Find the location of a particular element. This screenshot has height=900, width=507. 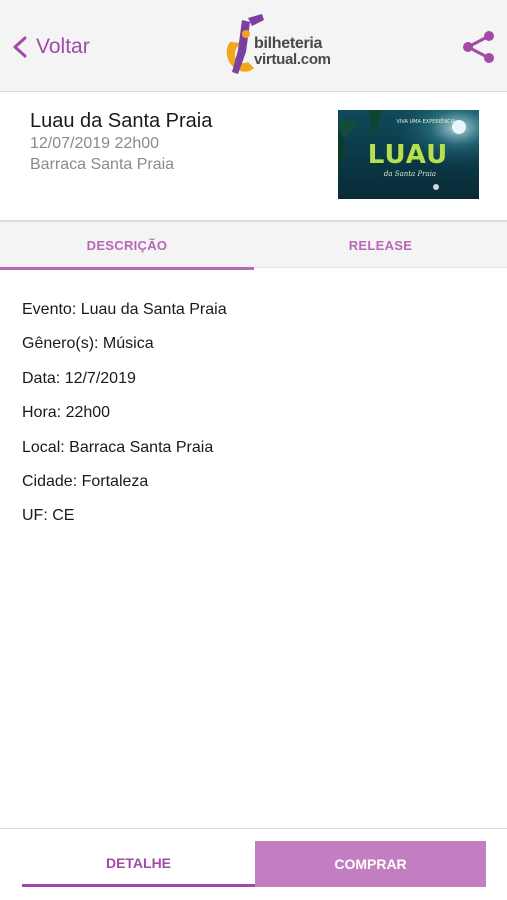

tab-bar: DESCRIÇÃO RELEASE is located at coordinates (253, 245).